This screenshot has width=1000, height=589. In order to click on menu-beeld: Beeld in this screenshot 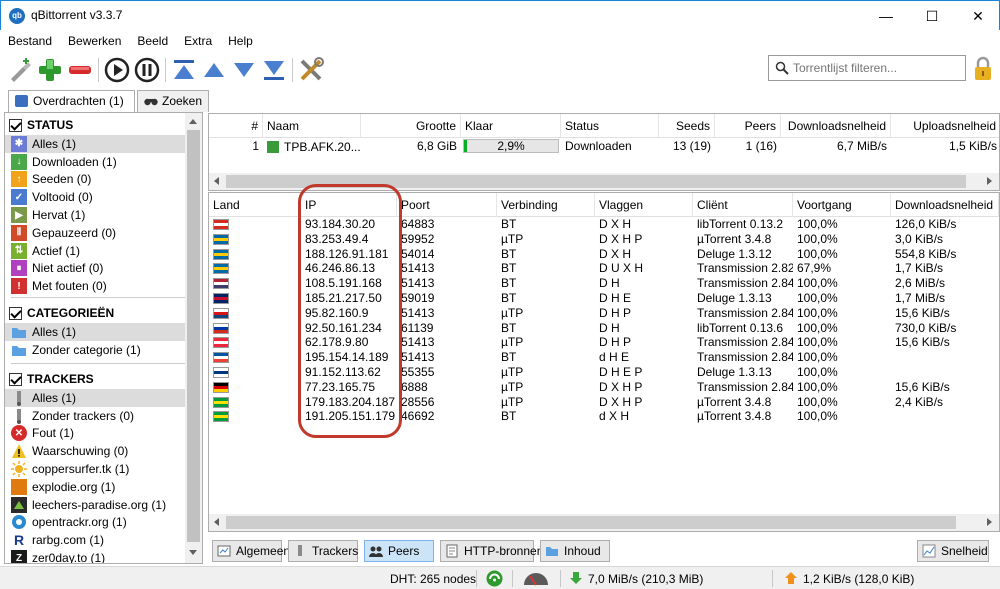, I will do `click(152, 39)`.